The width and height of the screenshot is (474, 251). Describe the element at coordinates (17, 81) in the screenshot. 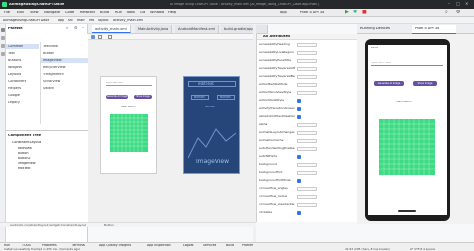

I see `palette-category-containers: Containers` at that location.